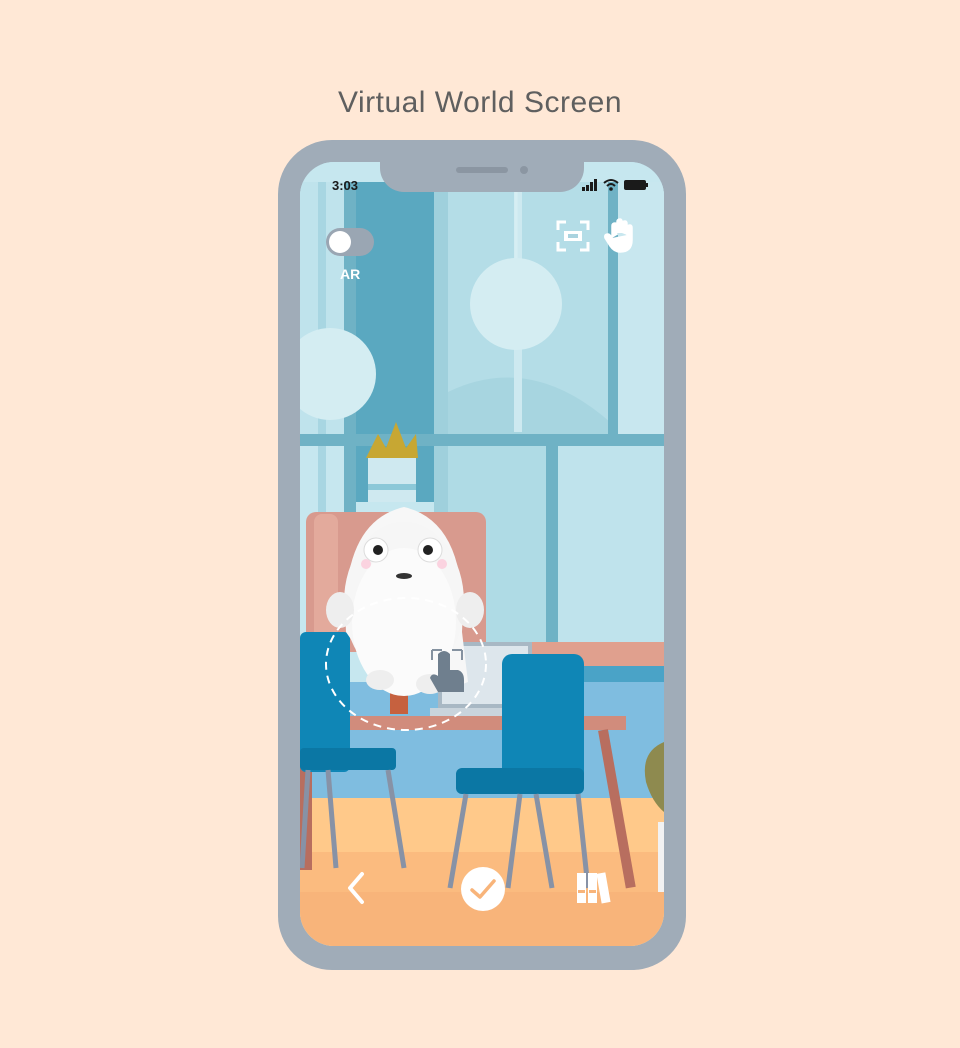  Describe the element at coordinates (620, 236) in the screenshot. I see `hand-icon` at that location.